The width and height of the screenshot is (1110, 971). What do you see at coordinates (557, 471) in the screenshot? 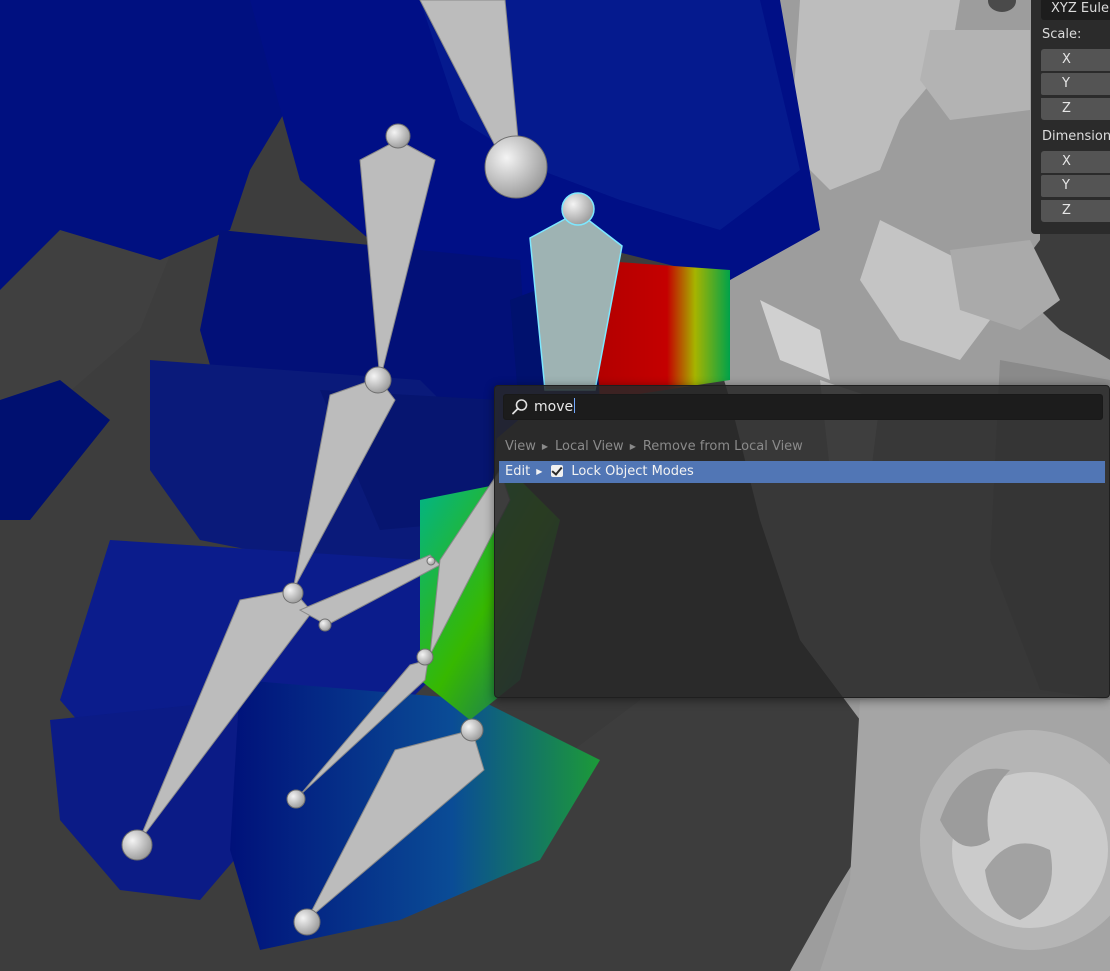
I see `checkbox-checked-icon` at bounding box center [557, 471].